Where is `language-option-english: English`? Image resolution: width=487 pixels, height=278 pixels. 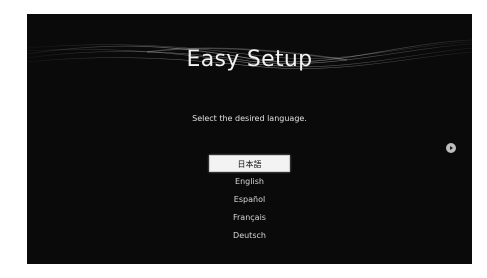
language-option-english: English is located at coordinates (249, 181).